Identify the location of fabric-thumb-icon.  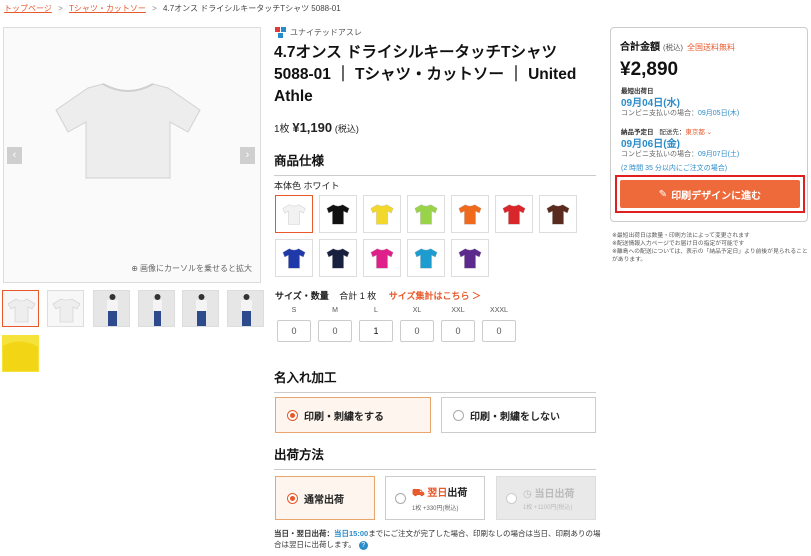
(20, 356).